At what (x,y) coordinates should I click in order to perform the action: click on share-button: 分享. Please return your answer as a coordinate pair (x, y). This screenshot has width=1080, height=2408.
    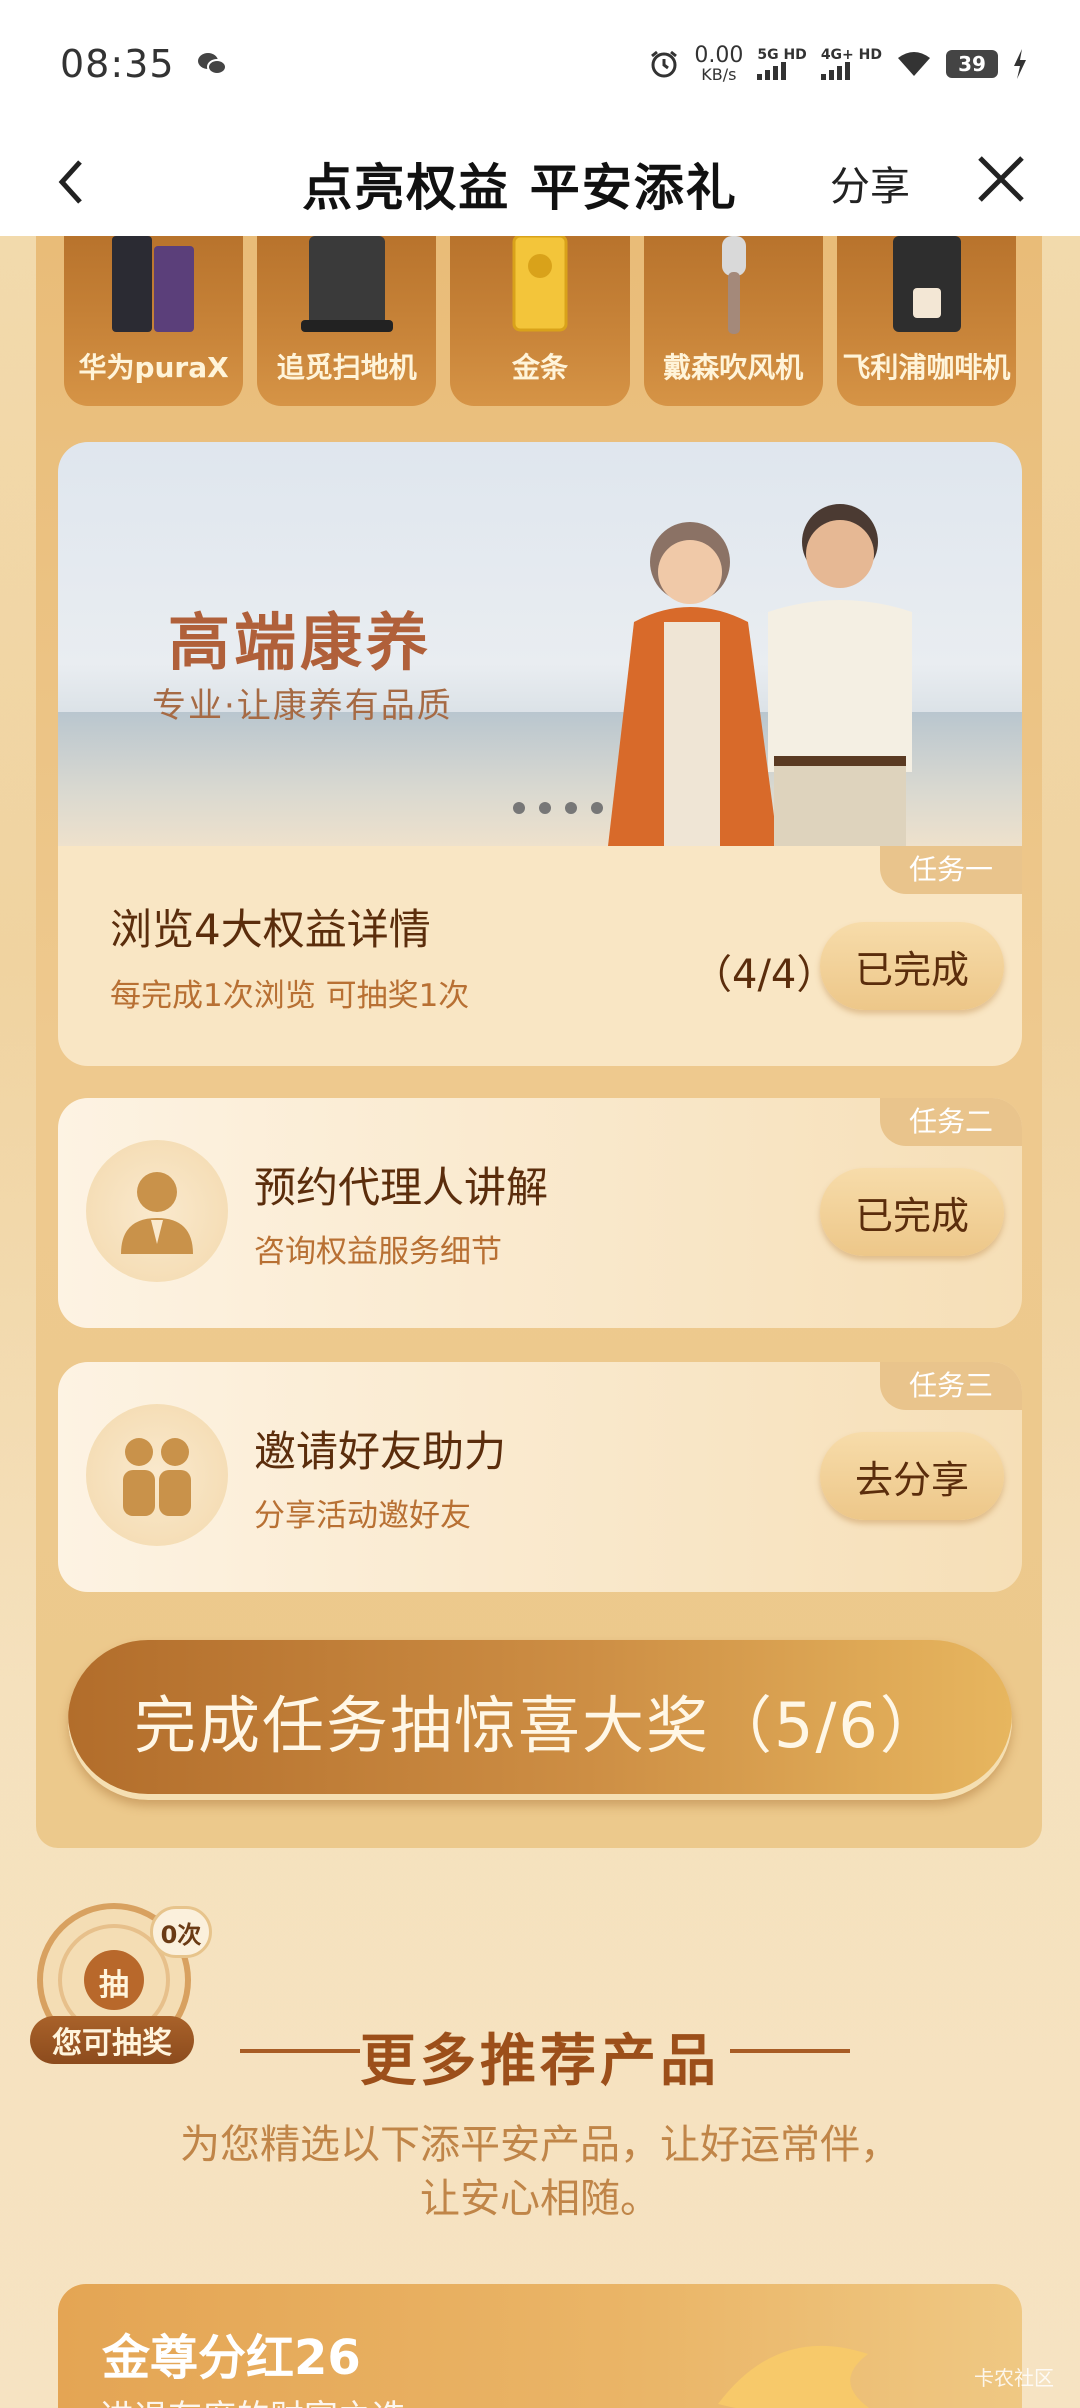
    Looking at the image, I should click on (870, 183).